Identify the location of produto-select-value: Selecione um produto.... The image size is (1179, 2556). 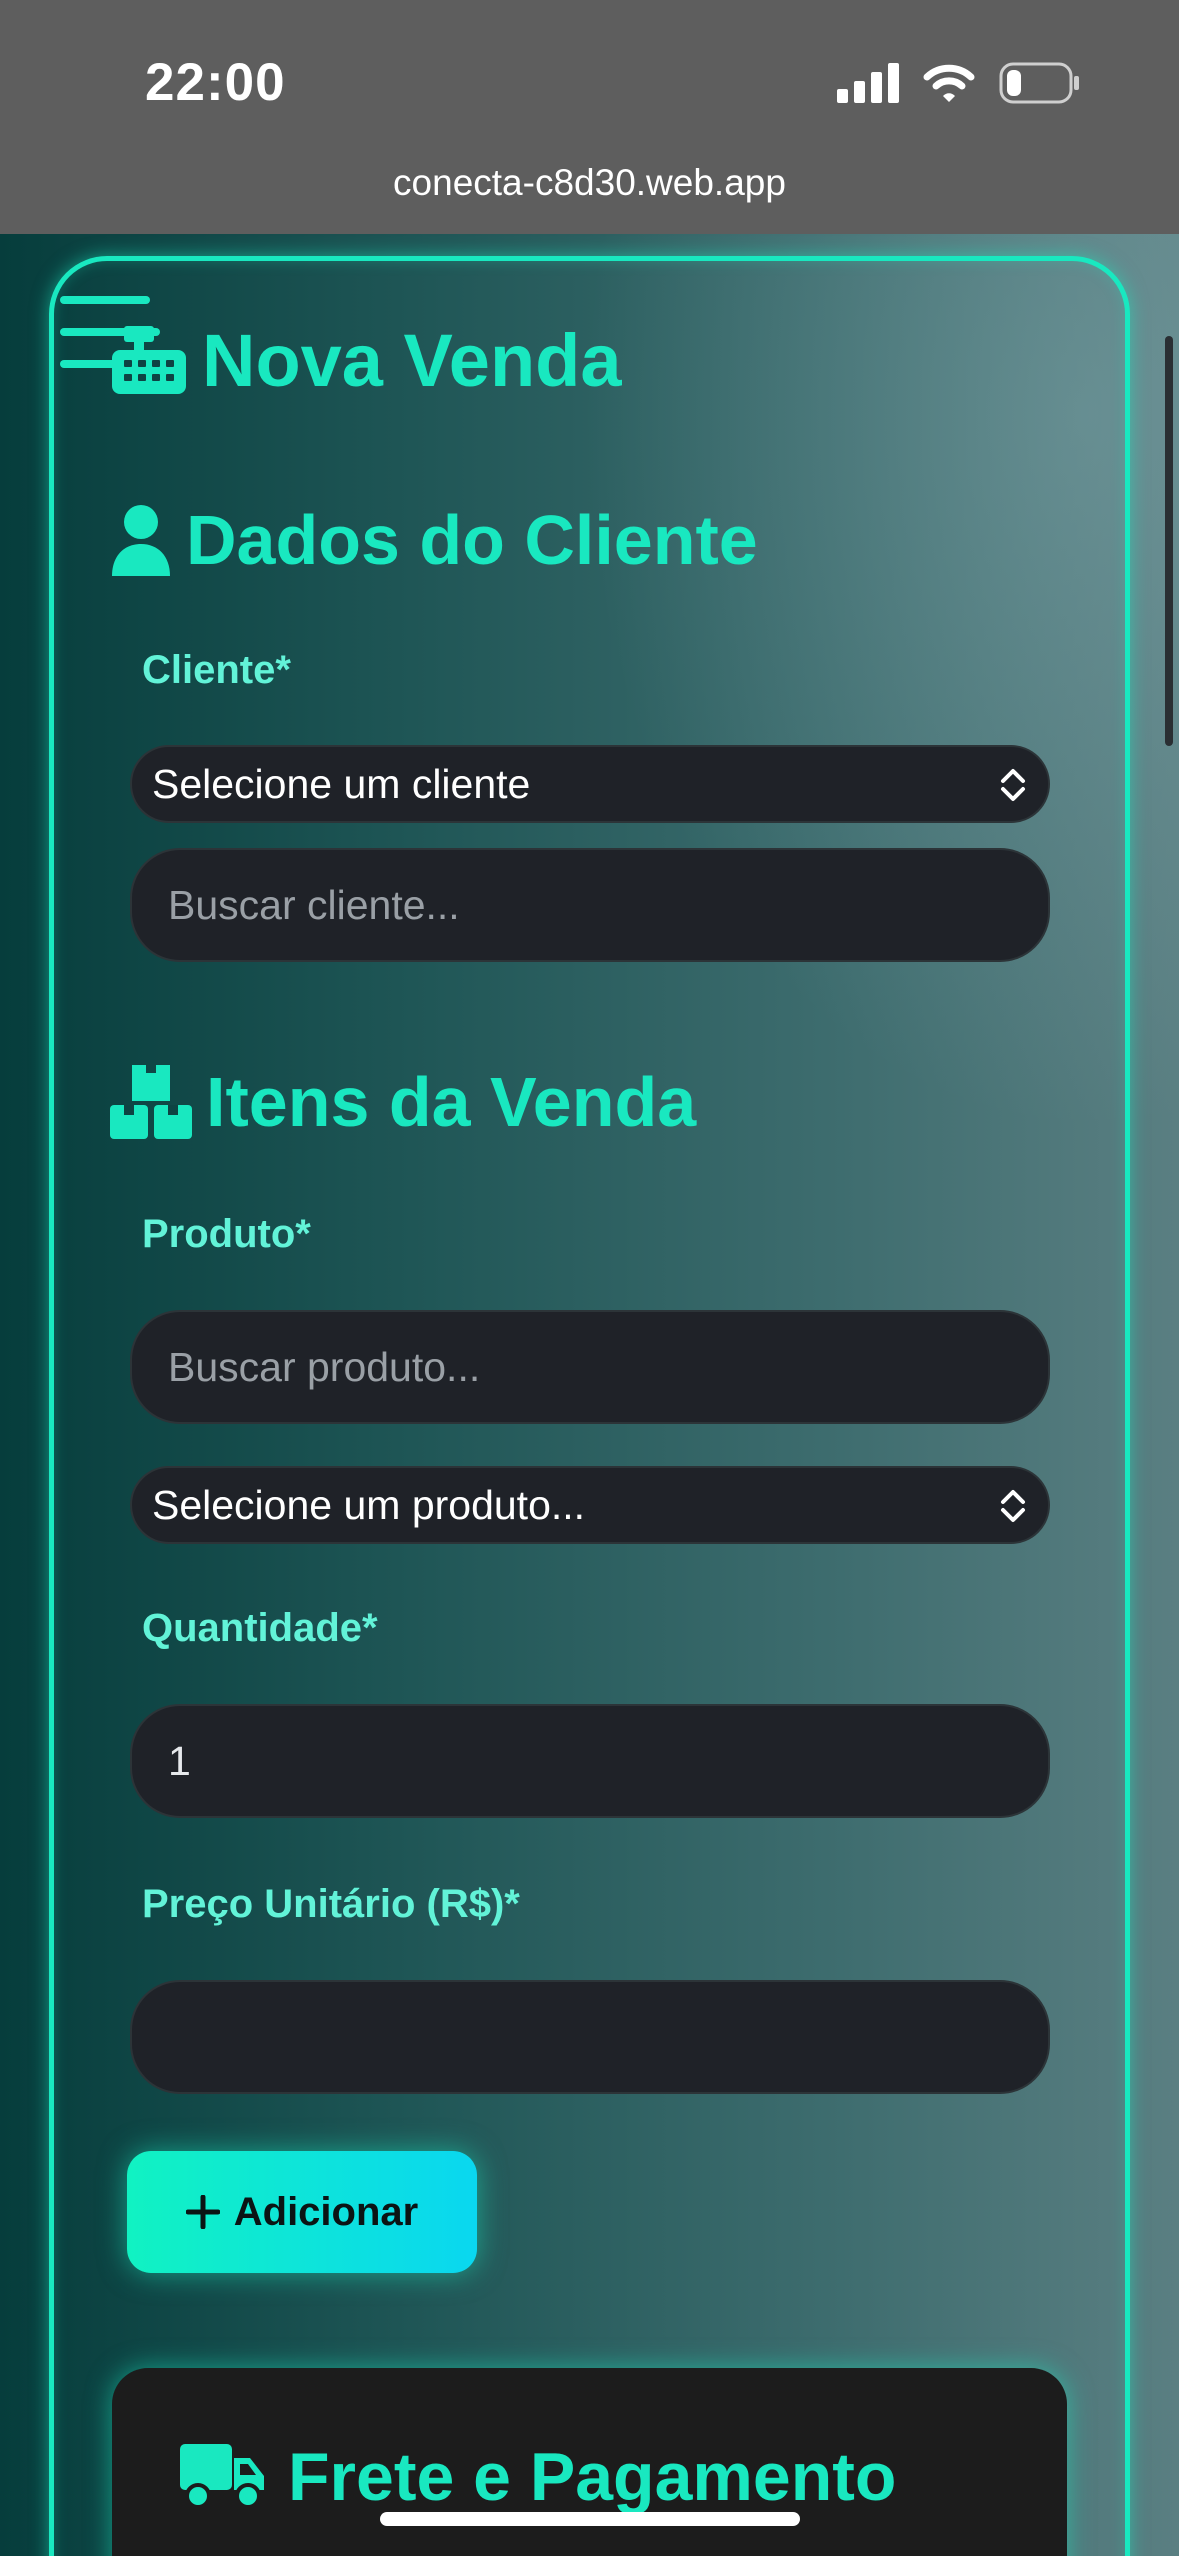
(369, 1504).